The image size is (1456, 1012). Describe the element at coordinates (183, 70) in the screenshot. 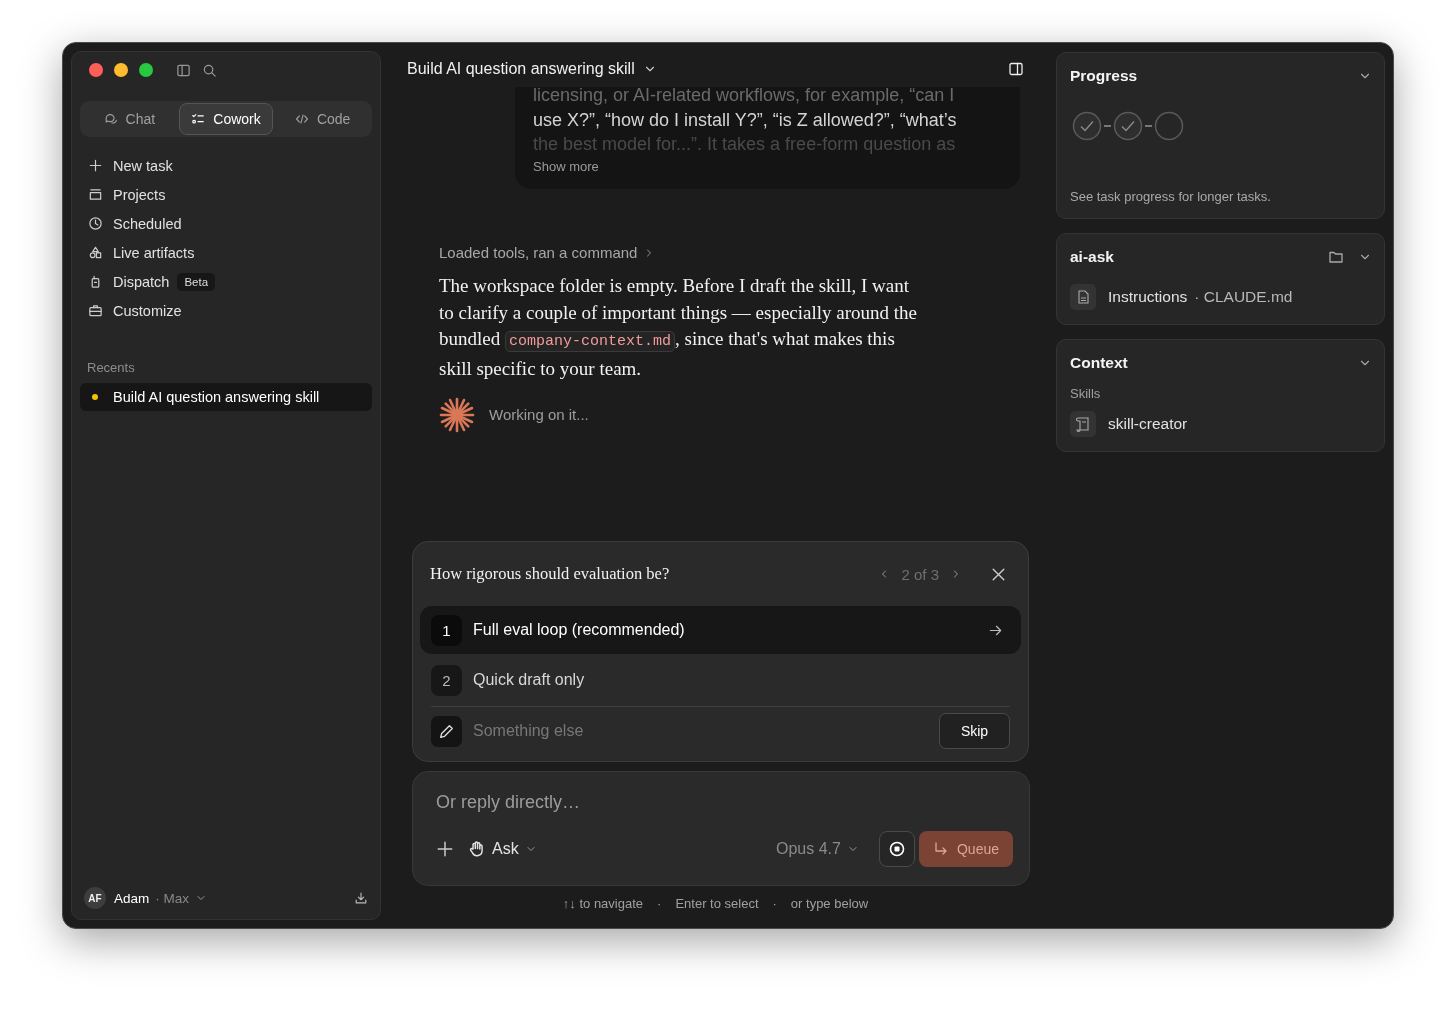

I see `sidebar-toggle-icon` at that location.